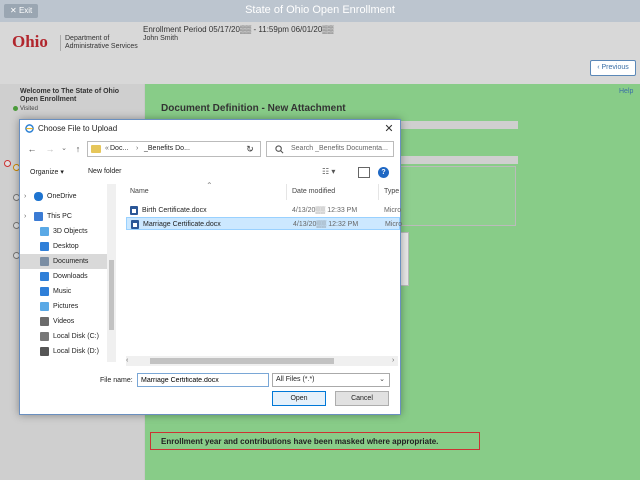 The image size is (640, 480). Describe the element at coordinates (382, 379) in the screenshot. I see `chevron-down-icon: ⌄` at that location.